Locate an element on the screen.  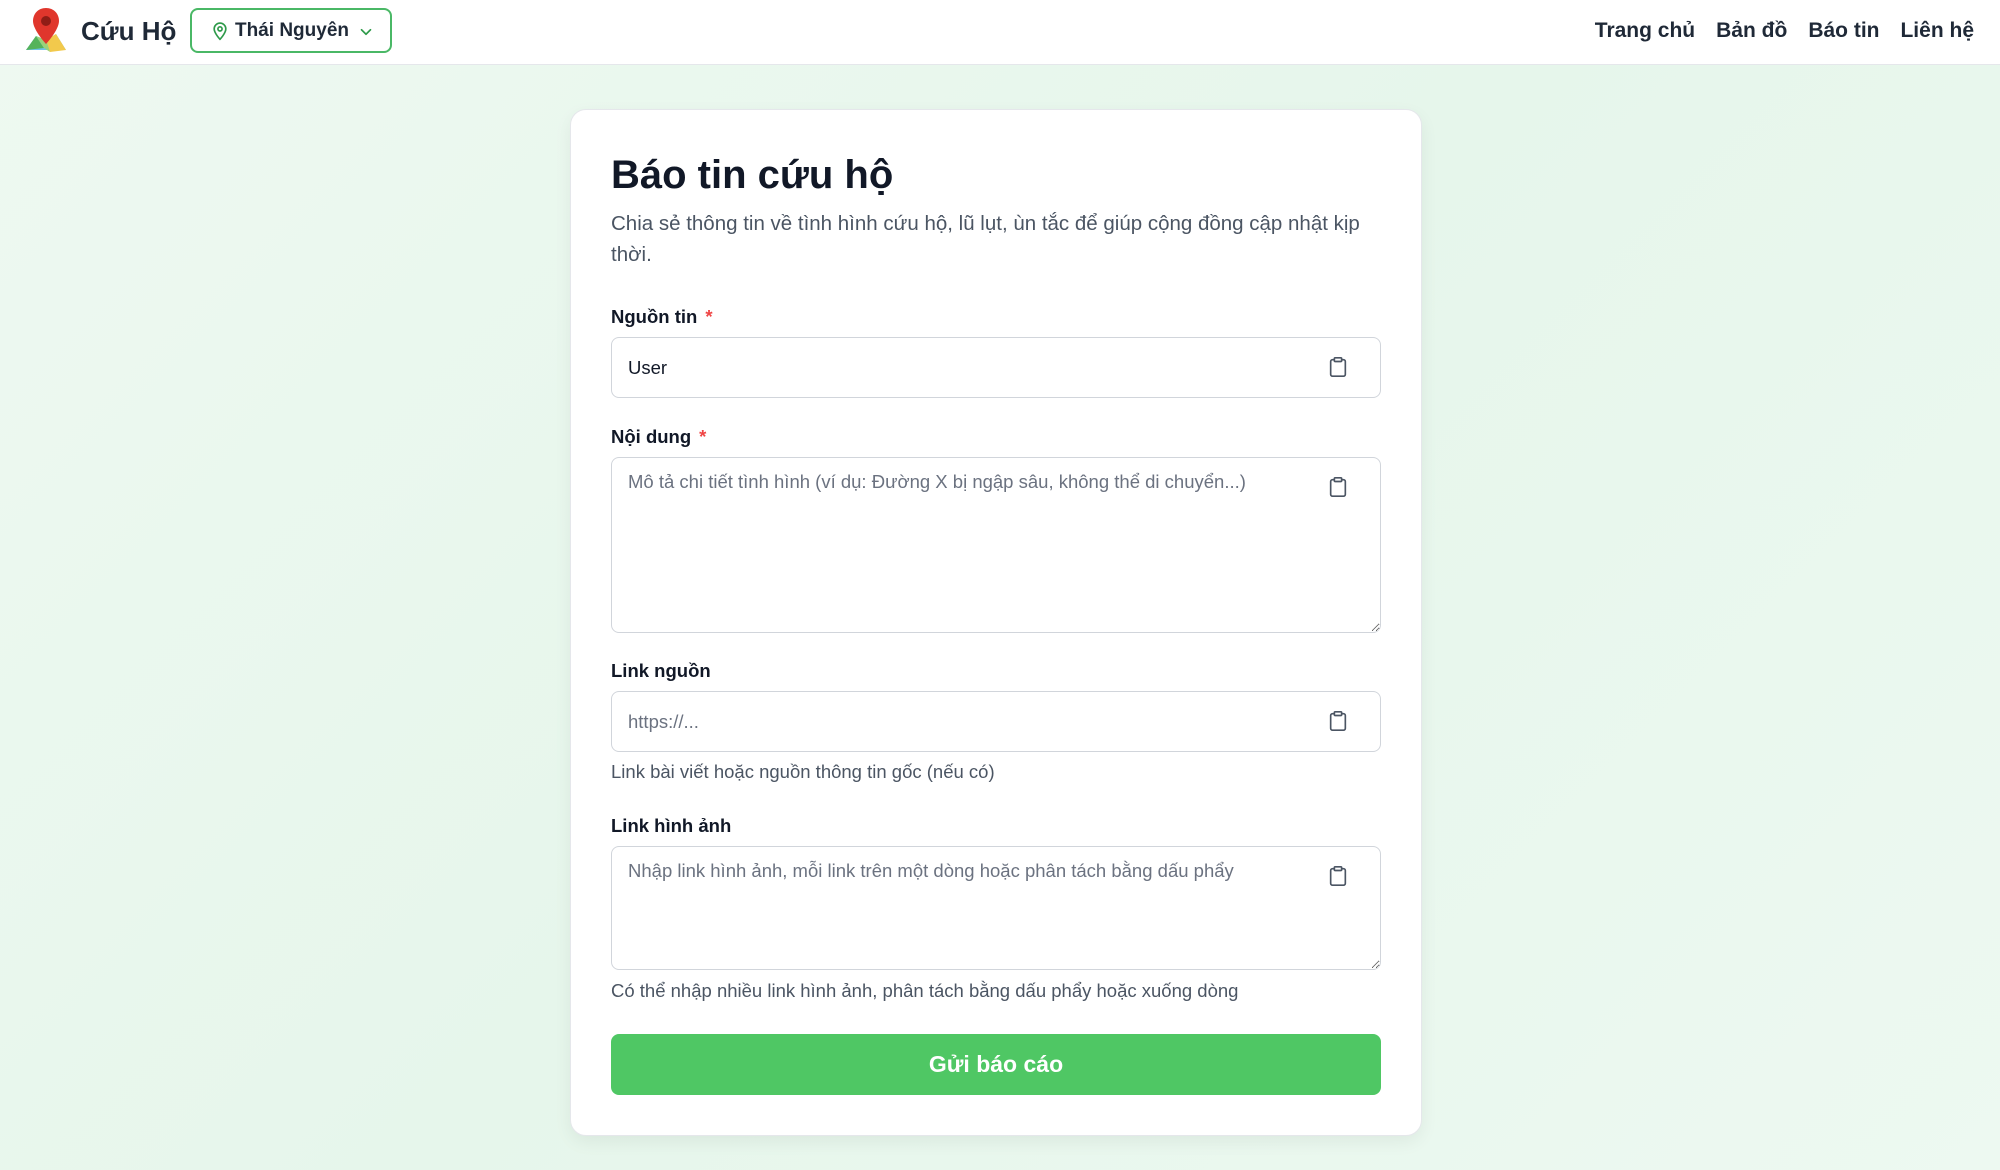
image-links-label: Link hình ảnh is located at coordinates (671, 825).